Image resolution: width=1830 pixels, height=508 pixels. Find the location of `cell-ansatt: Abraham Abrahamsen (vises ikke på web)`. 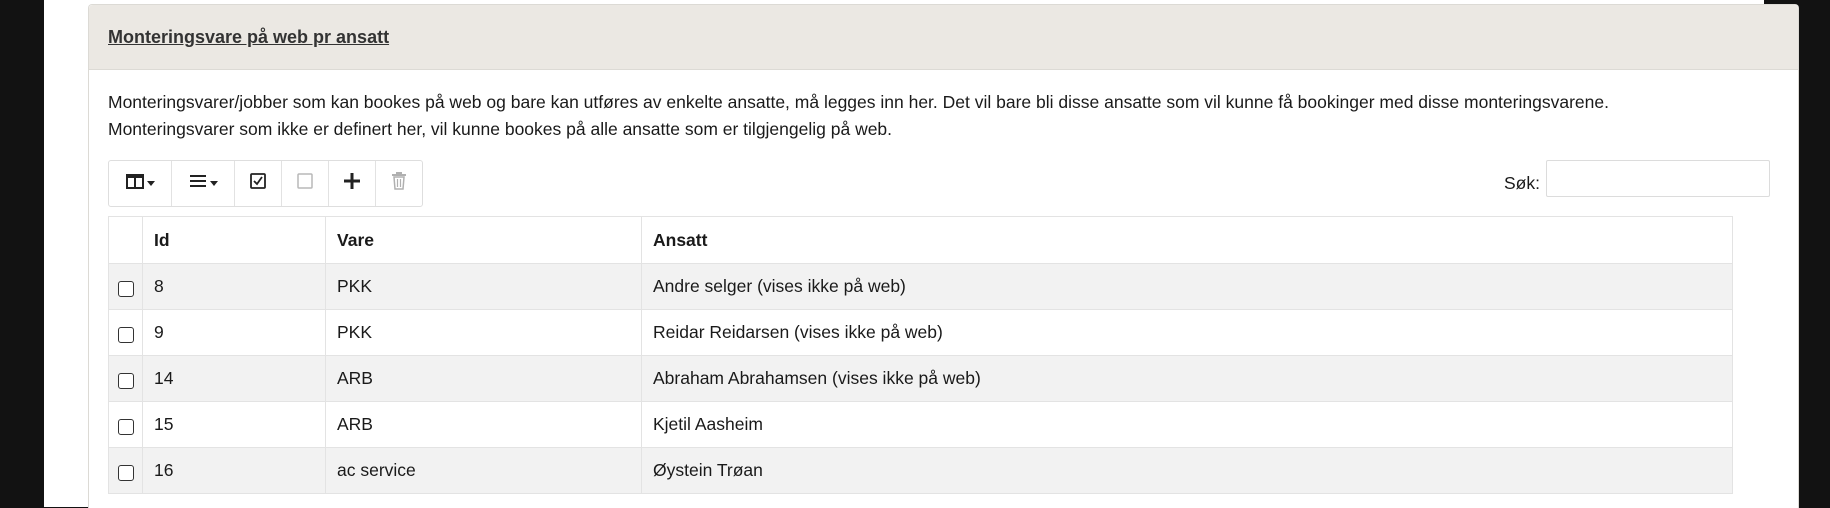

cell-ansatt: Abraham Abrahamsen (vises ikke på web) is located at coordinates (1187, 378).